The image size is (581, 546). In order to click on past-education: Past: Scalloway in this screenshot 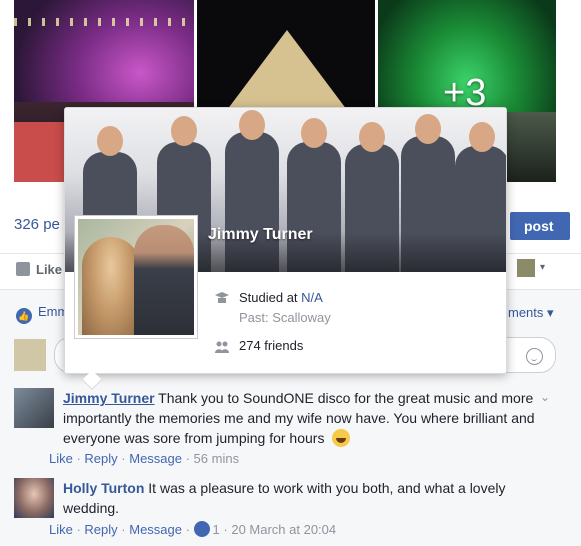, I will do `click(285, 317)`.